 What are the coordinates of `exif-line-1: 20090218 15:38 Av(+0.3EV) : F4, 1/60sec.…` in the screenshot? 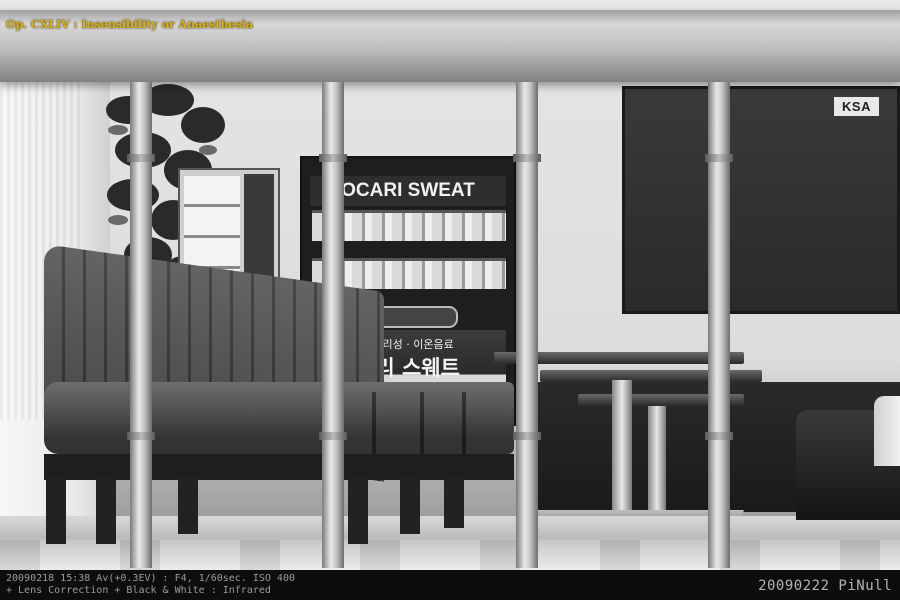 It's located at (150, 578).